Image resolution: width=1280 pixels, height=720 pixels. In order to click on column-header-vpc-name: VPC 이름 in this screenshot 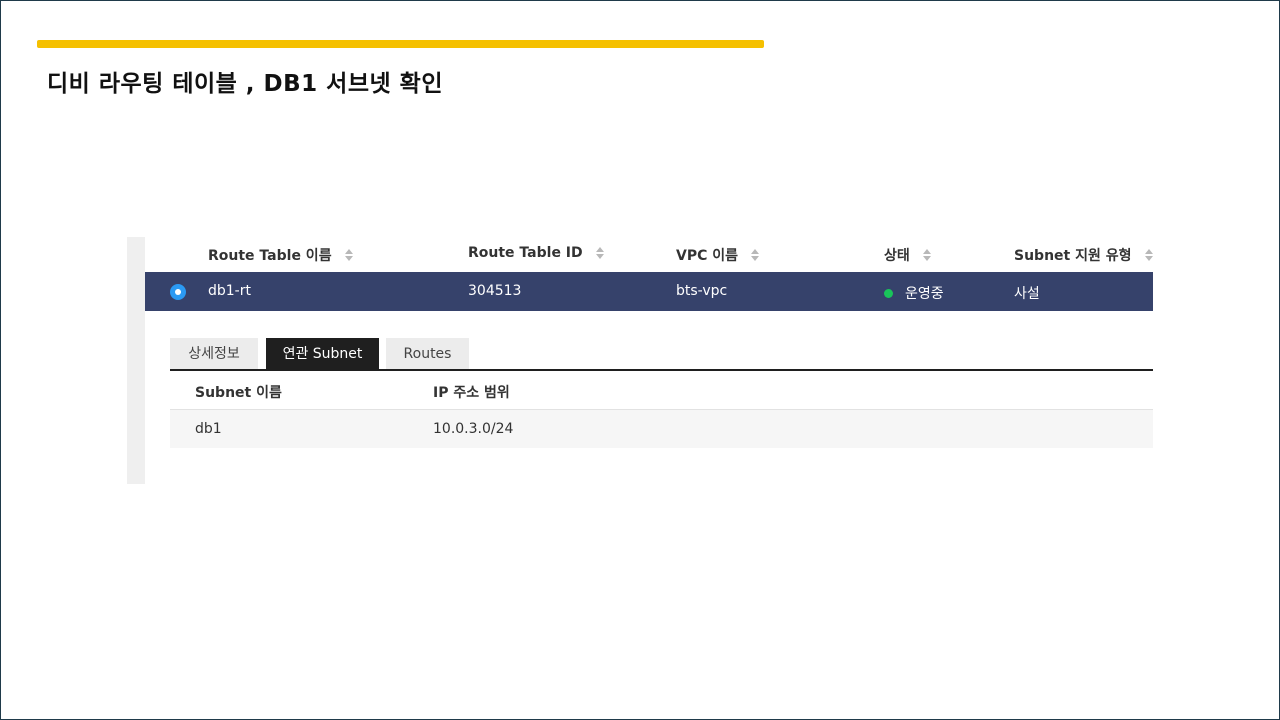, I will do `click(718, 255)`.